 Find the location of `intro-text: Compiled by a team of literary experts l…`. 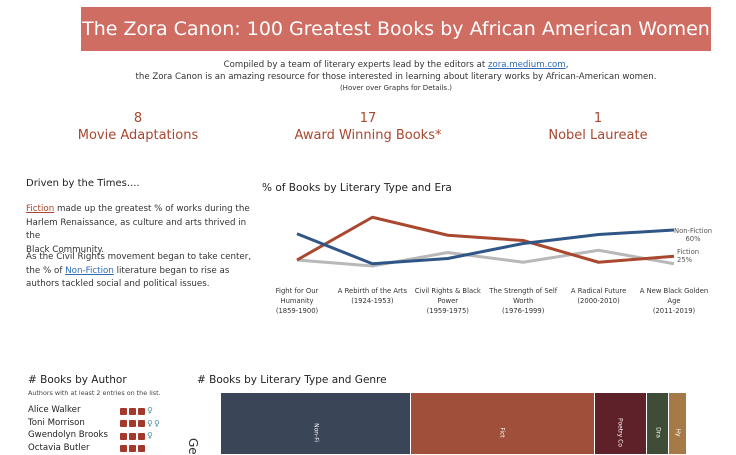

intro-text: Compiled by a team of literary experts l… is located at coordinates (356, 65).